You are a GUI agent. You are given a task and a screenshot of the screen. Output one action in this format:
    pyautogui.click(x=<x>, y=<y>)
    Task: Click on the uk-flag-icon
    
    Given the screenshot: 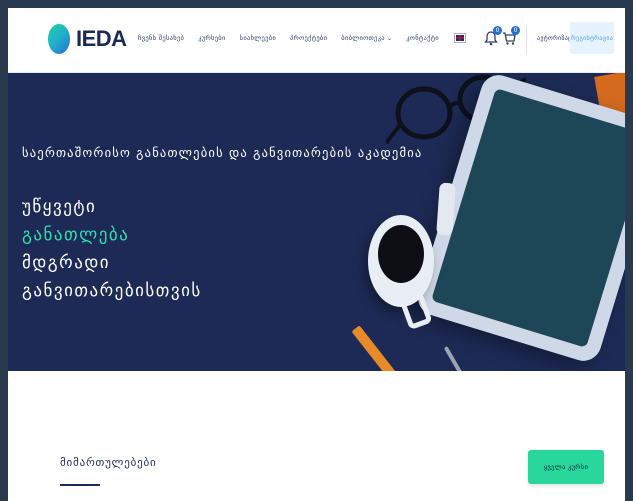 What is the action you would take?
    pyautogui.click(x=459, y=38)
    